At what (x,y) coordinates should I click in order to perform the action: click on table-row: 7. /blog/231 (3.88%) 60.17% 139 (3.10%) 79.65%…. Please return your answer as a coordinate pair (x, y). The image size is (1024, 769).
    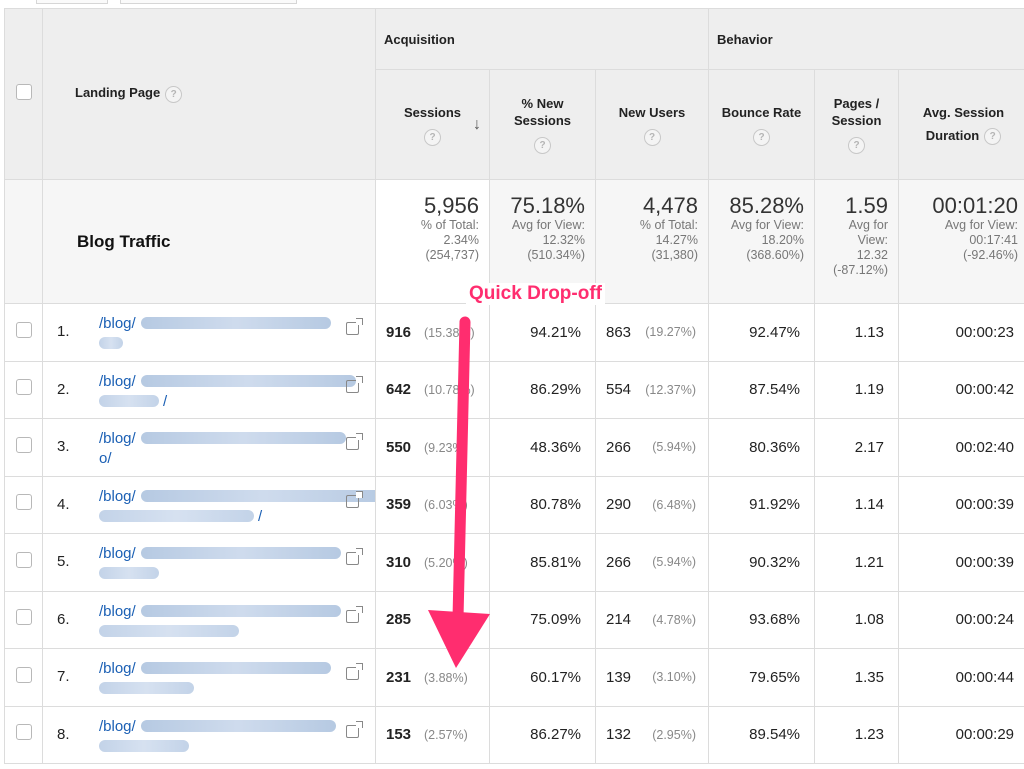
    Looking at the image, I should click on (514, 677).